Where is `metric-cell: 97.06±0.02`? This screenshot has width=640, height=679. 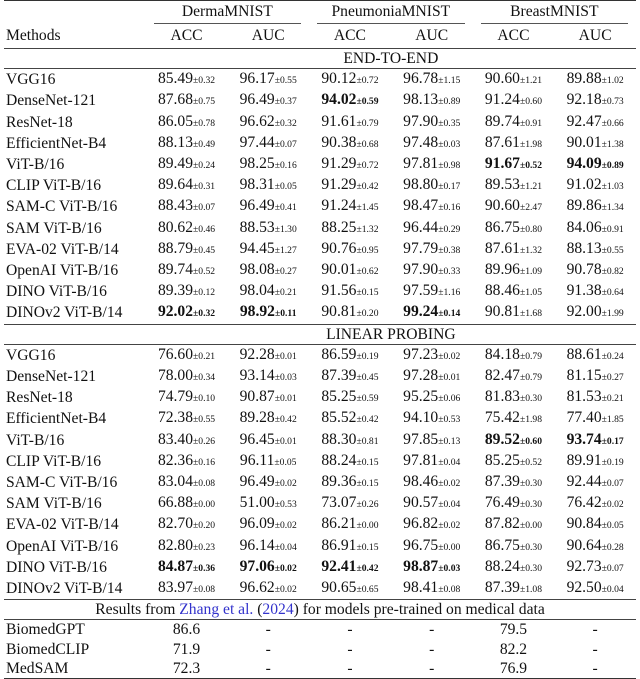
metric-cell: 97.06±0.02 is located at coordinates (268, 567).